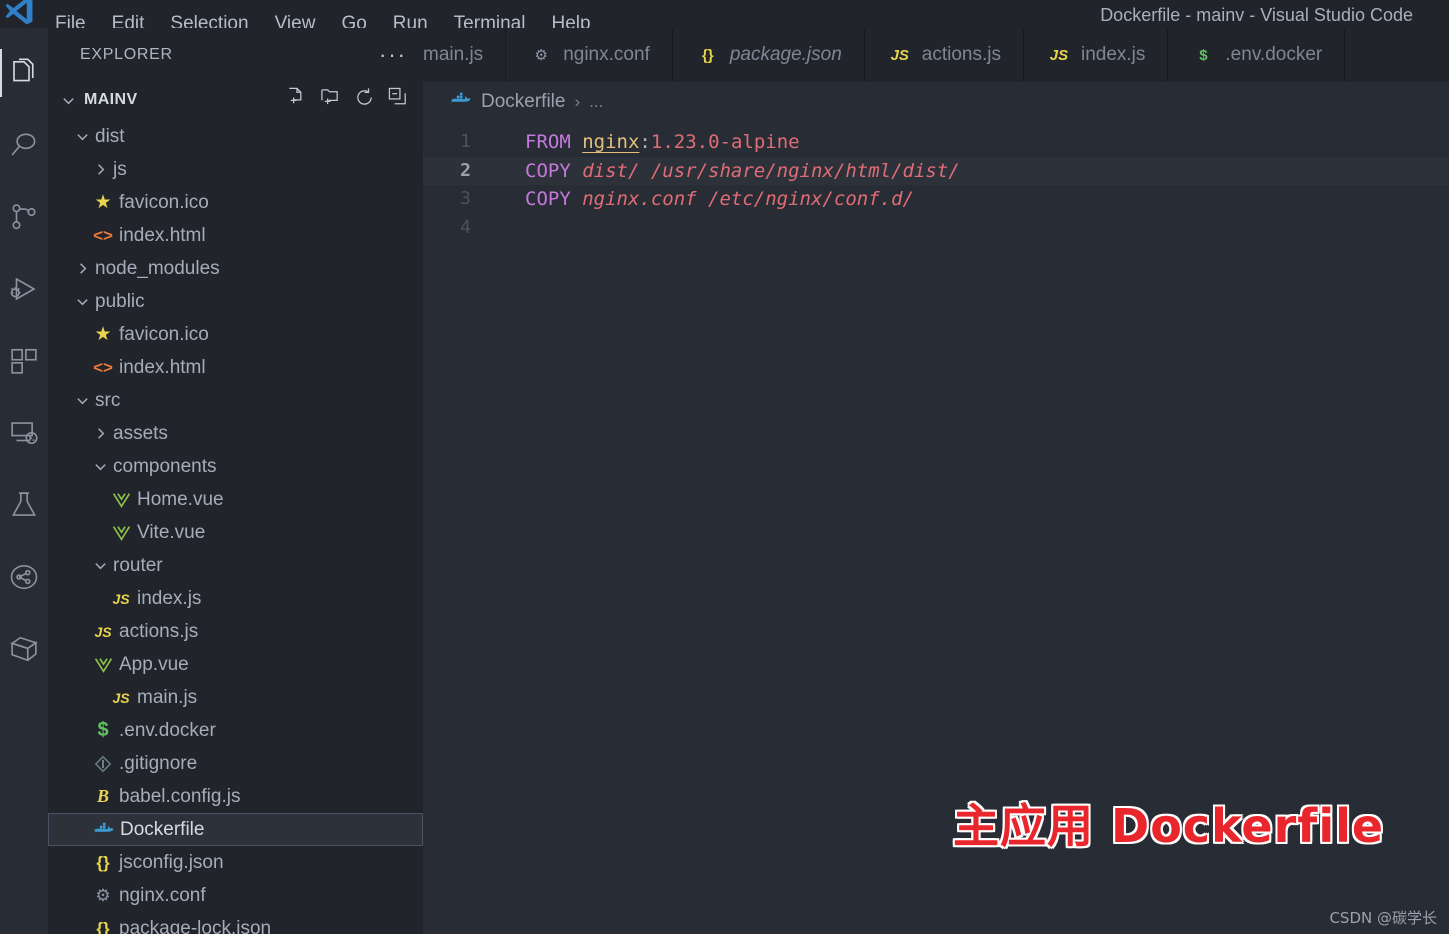 Image resolution: width=1449 pixels, height=934 pixels. Describe the element at coordinates (235, 433) in the screenshot. I see `tree-folder-assets: assets` at that location.